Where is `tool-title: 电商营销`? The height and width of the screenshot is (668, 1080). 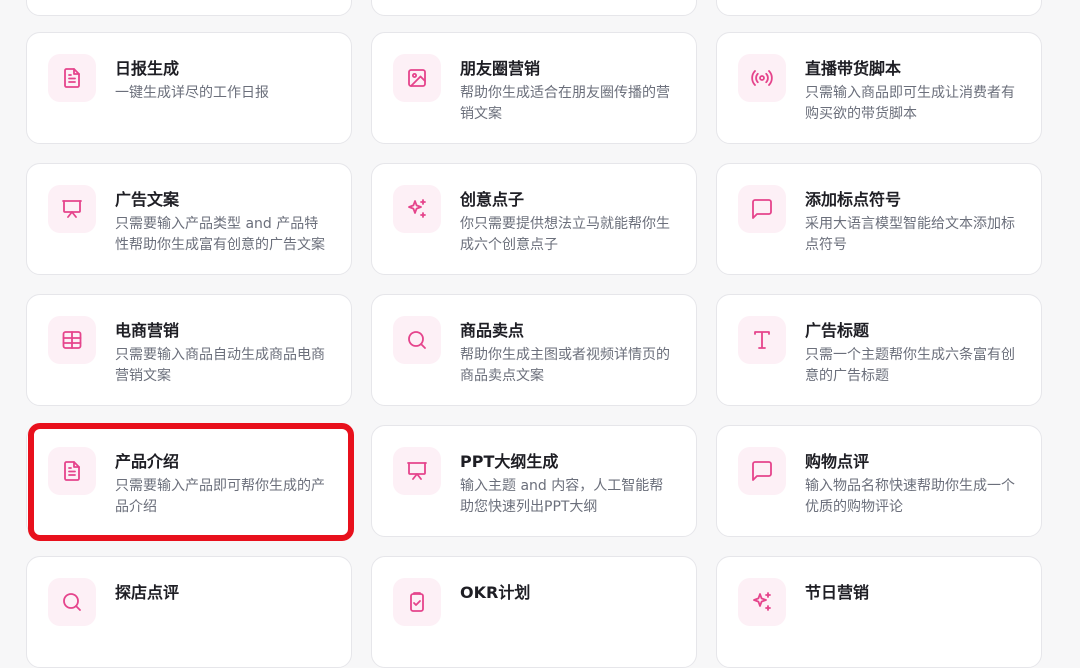 tool-title: 电商营销 is located at coordinates (147, 330).